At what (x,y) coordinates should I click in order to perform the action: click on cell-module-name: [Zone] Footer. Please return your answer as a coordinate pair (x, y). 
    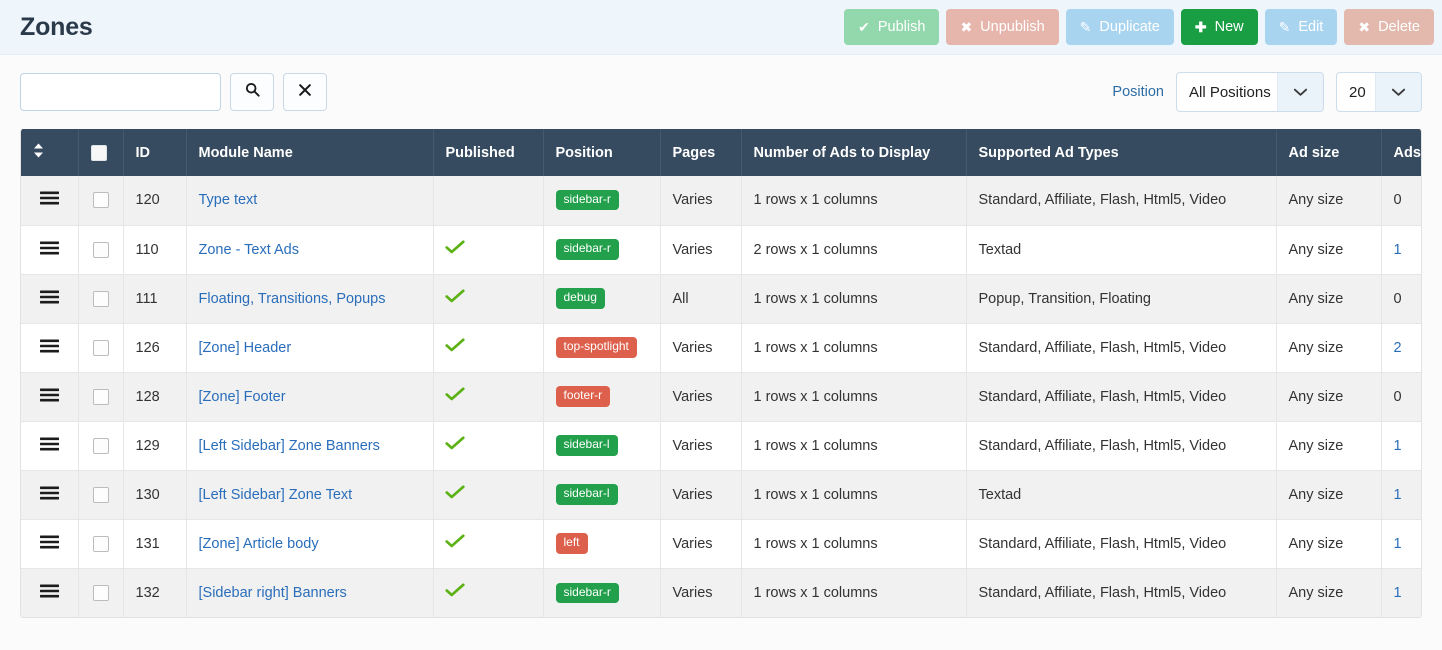
    Looking at the image, I should click on (310, 397).